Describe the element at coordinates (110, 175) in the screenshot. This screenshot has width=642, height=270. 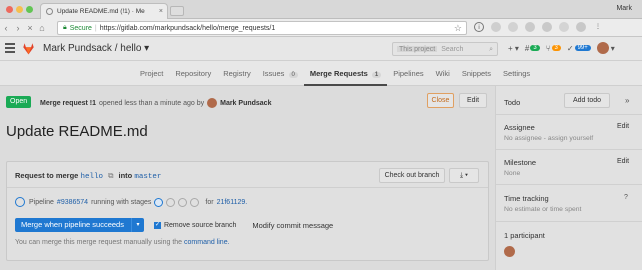
I see `copy-icon: ⧉` at that location.